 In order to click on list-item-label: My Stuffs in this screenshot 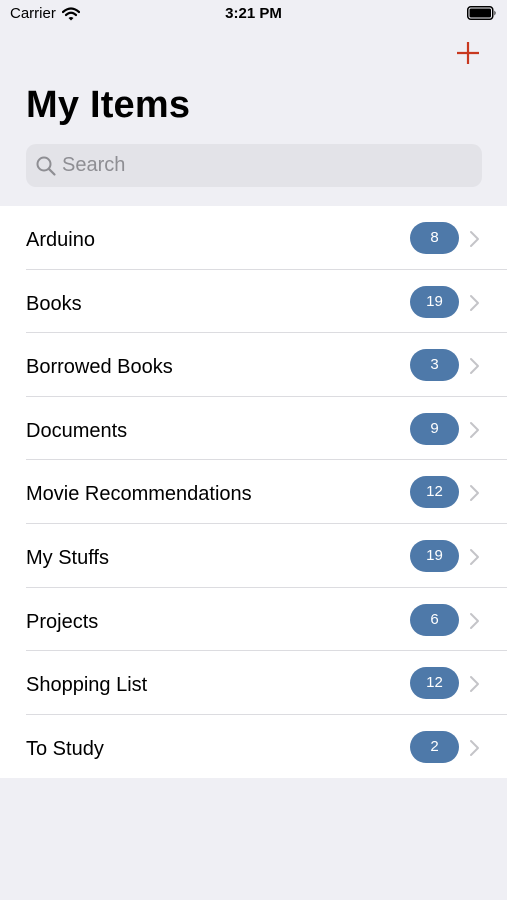, I will do `click(67, 557)`.